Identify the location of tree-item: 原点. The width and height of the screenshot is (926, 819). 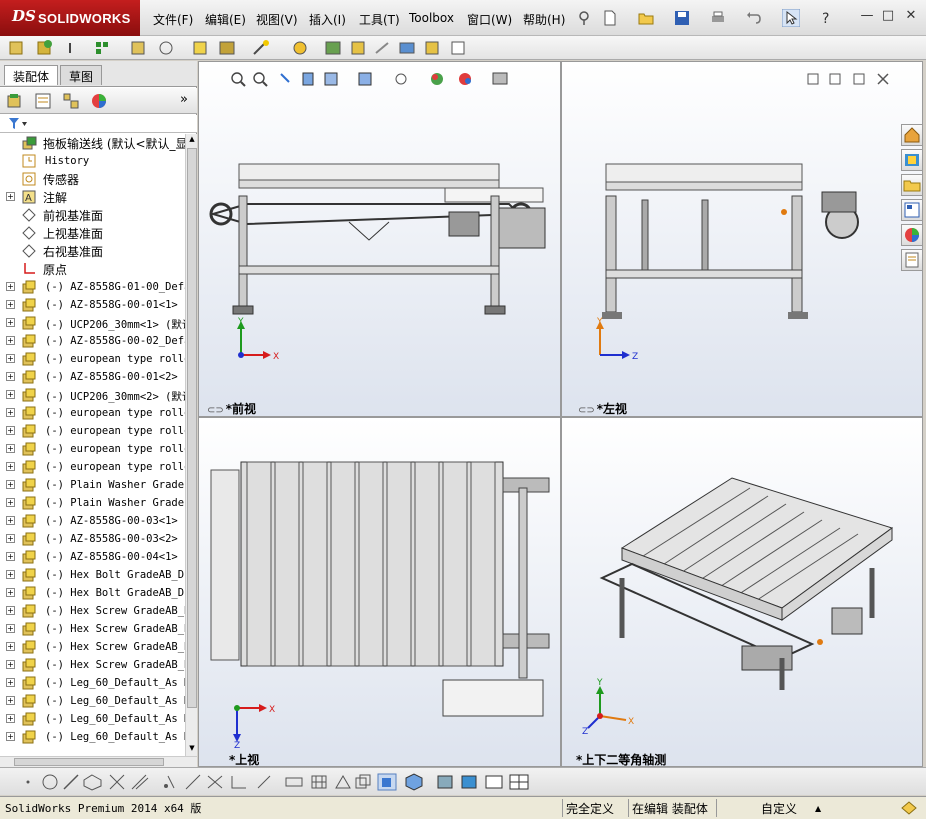
(92, 269).